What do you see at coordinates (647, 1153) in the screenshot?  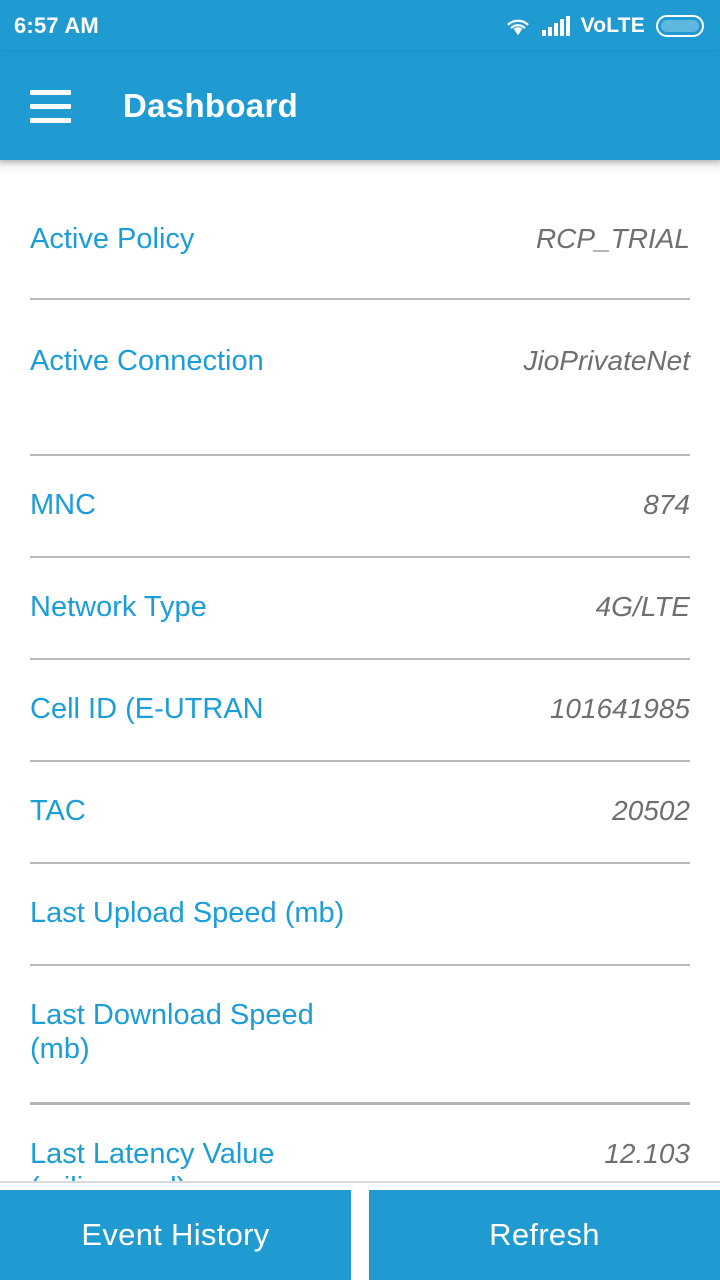 I see `detail-value: 12.103` at bounding box center [647, 1153].